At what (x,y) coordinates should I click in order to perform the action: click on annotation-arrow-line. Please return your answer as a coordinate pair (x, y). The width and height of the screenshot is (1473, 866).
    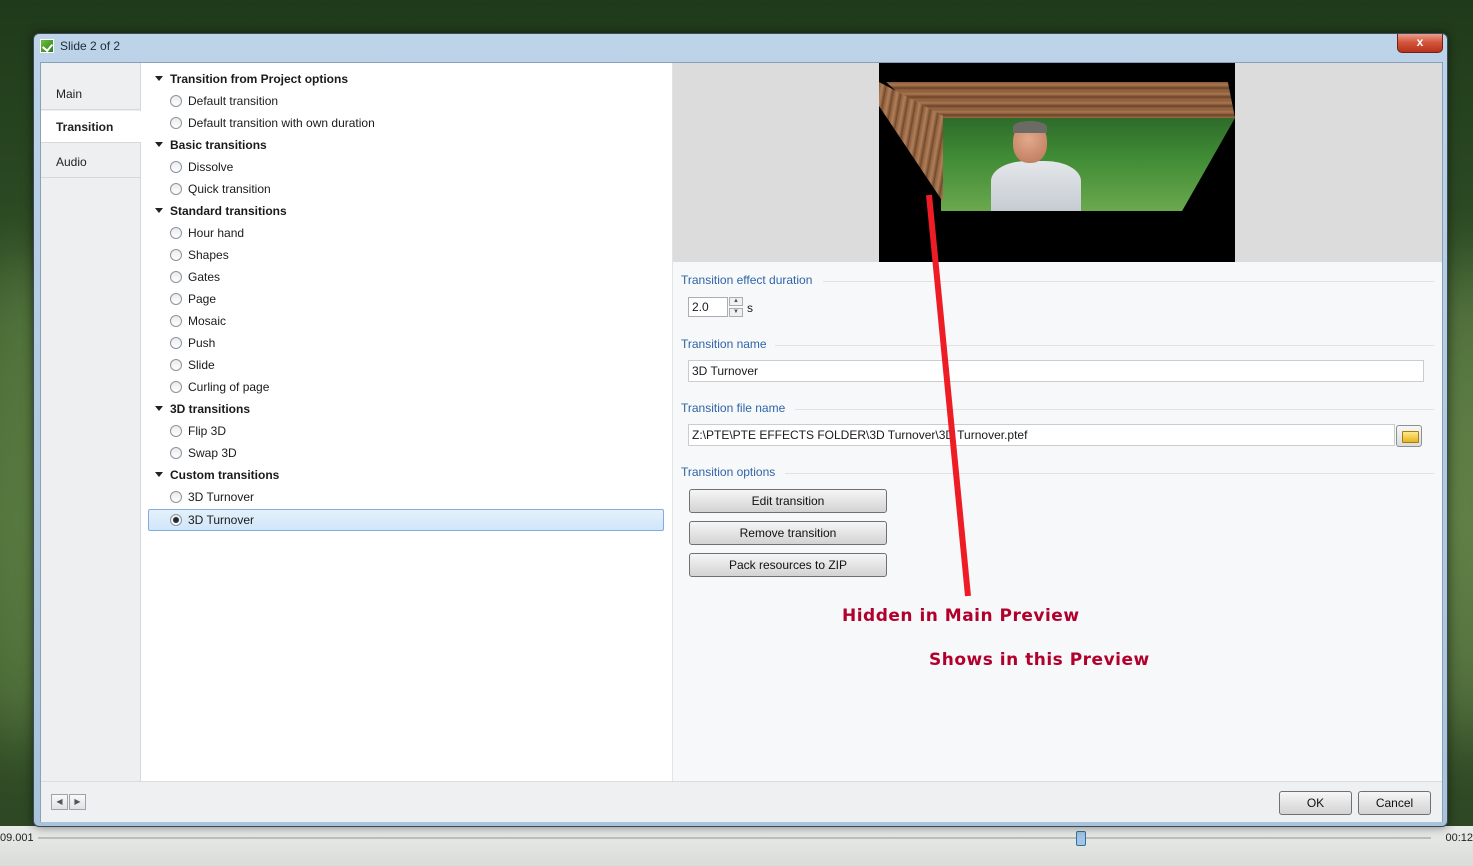
    Looking at the image, I should click on (948, 395).